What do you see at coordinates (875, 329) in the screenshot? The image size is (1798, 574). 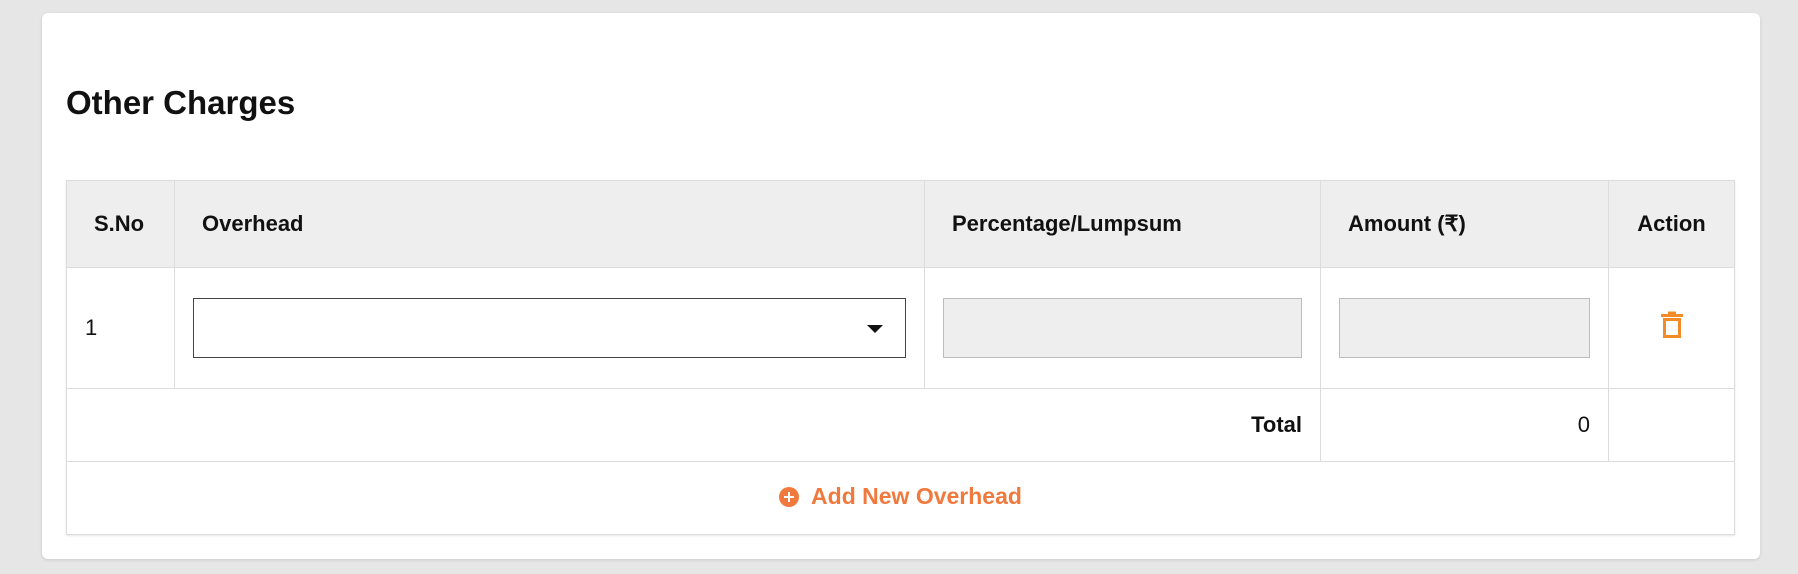 I see `chevron-down-icon` at bounding box center [875, 329].